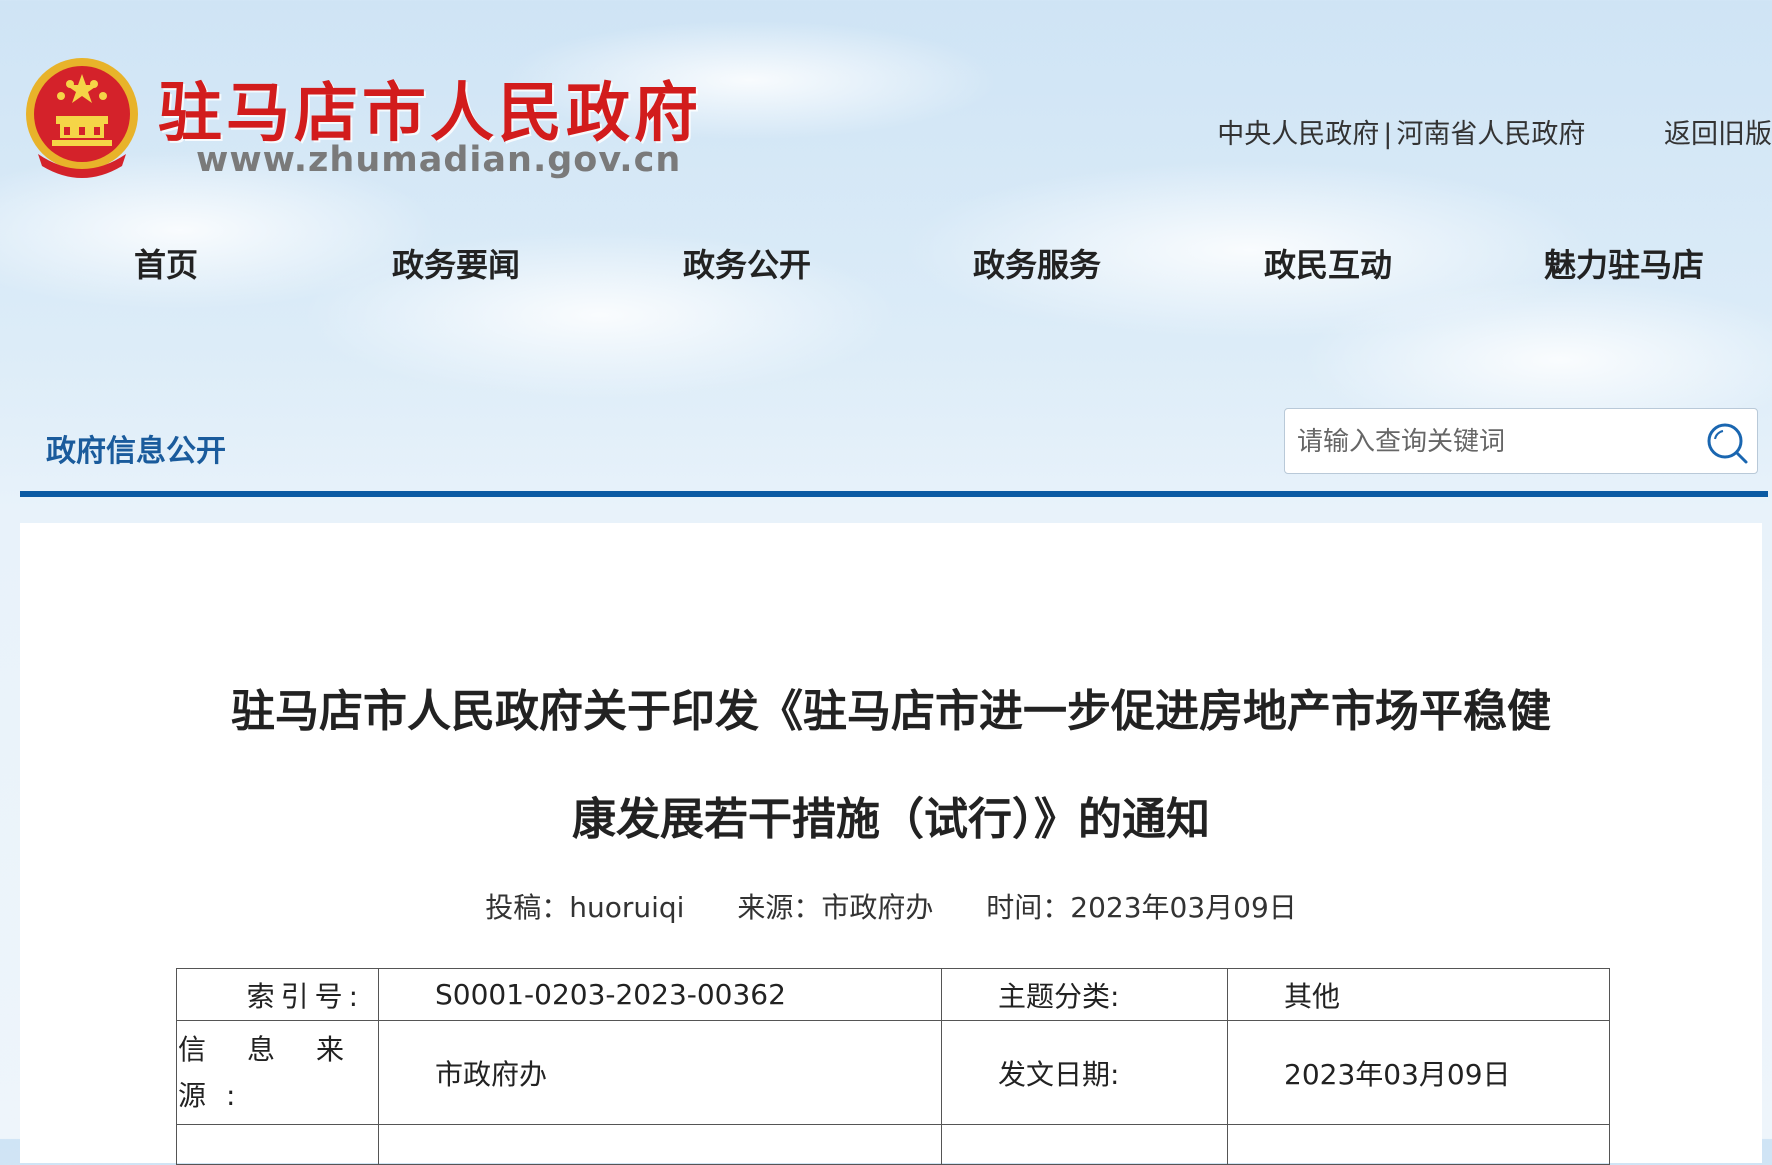  I want to click on topic-category-label: 主题分类:, so click(1084, 994).